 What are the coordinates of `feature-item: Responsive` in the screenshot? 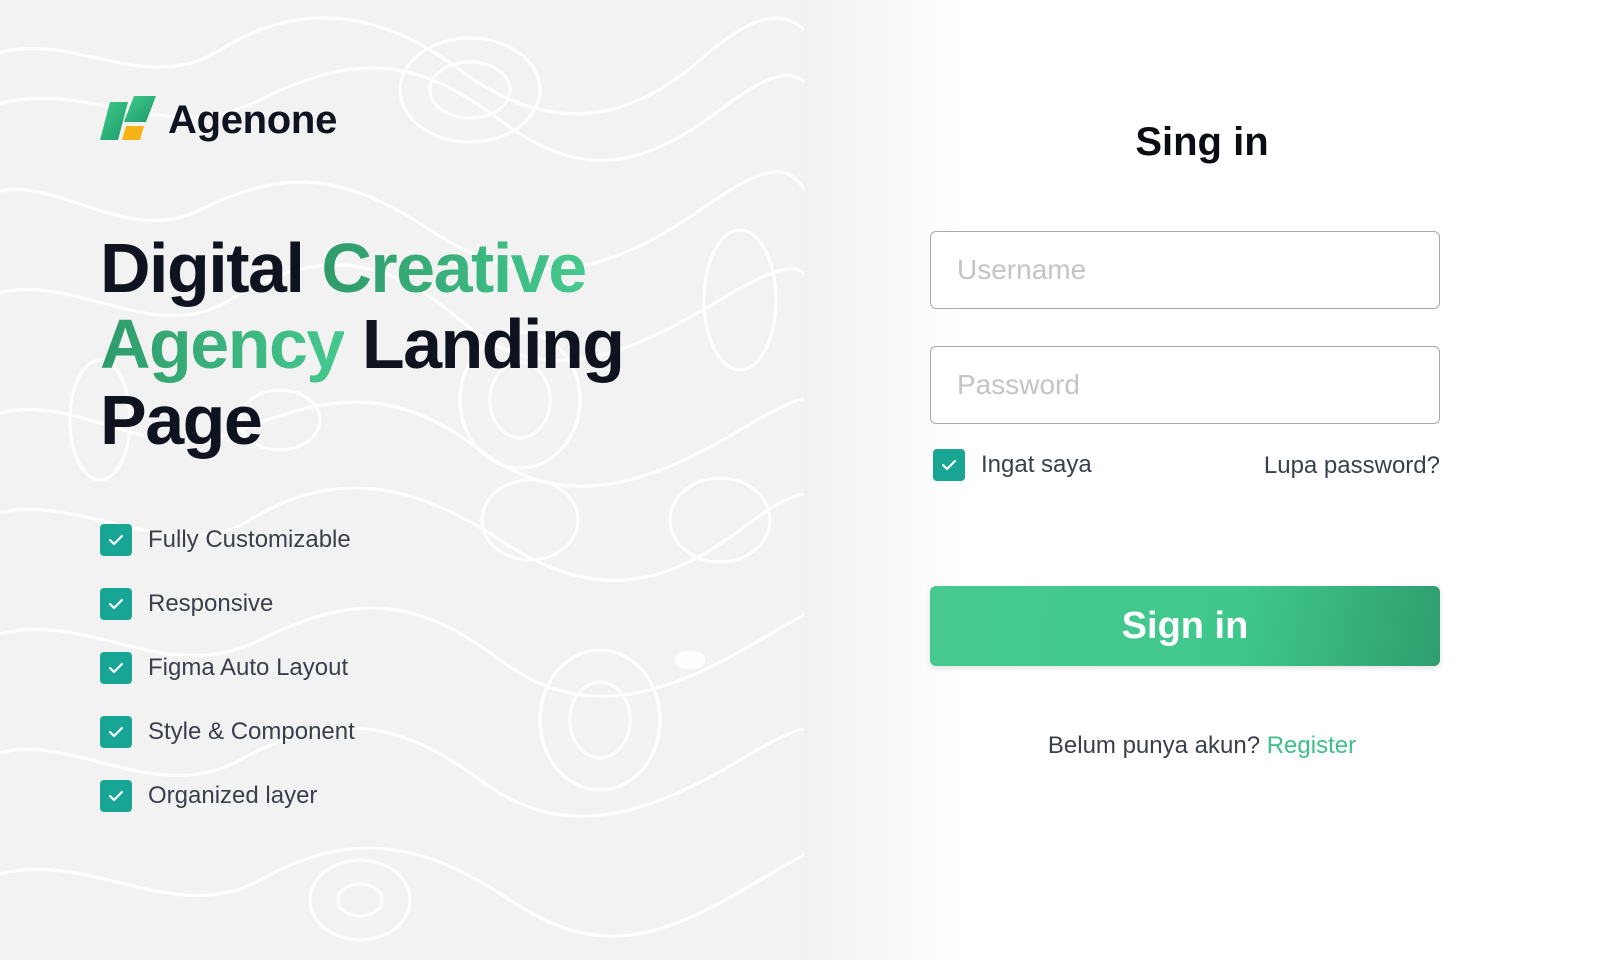 It's located at (227, 604).